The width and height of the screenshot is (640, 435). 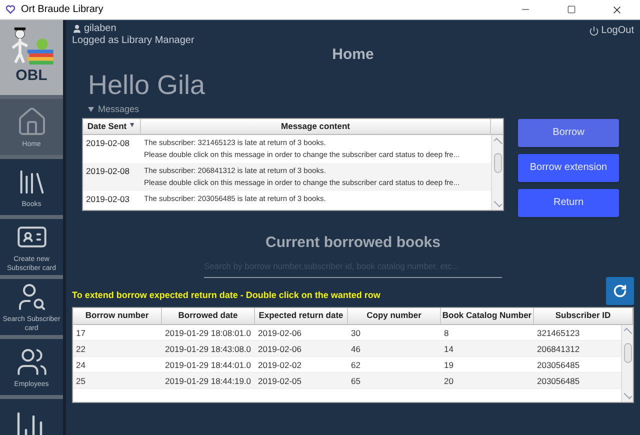 What do you see at coordinates (594, 31) in the screenshot?
I see `power-icon` at bounding box center [594, 31].